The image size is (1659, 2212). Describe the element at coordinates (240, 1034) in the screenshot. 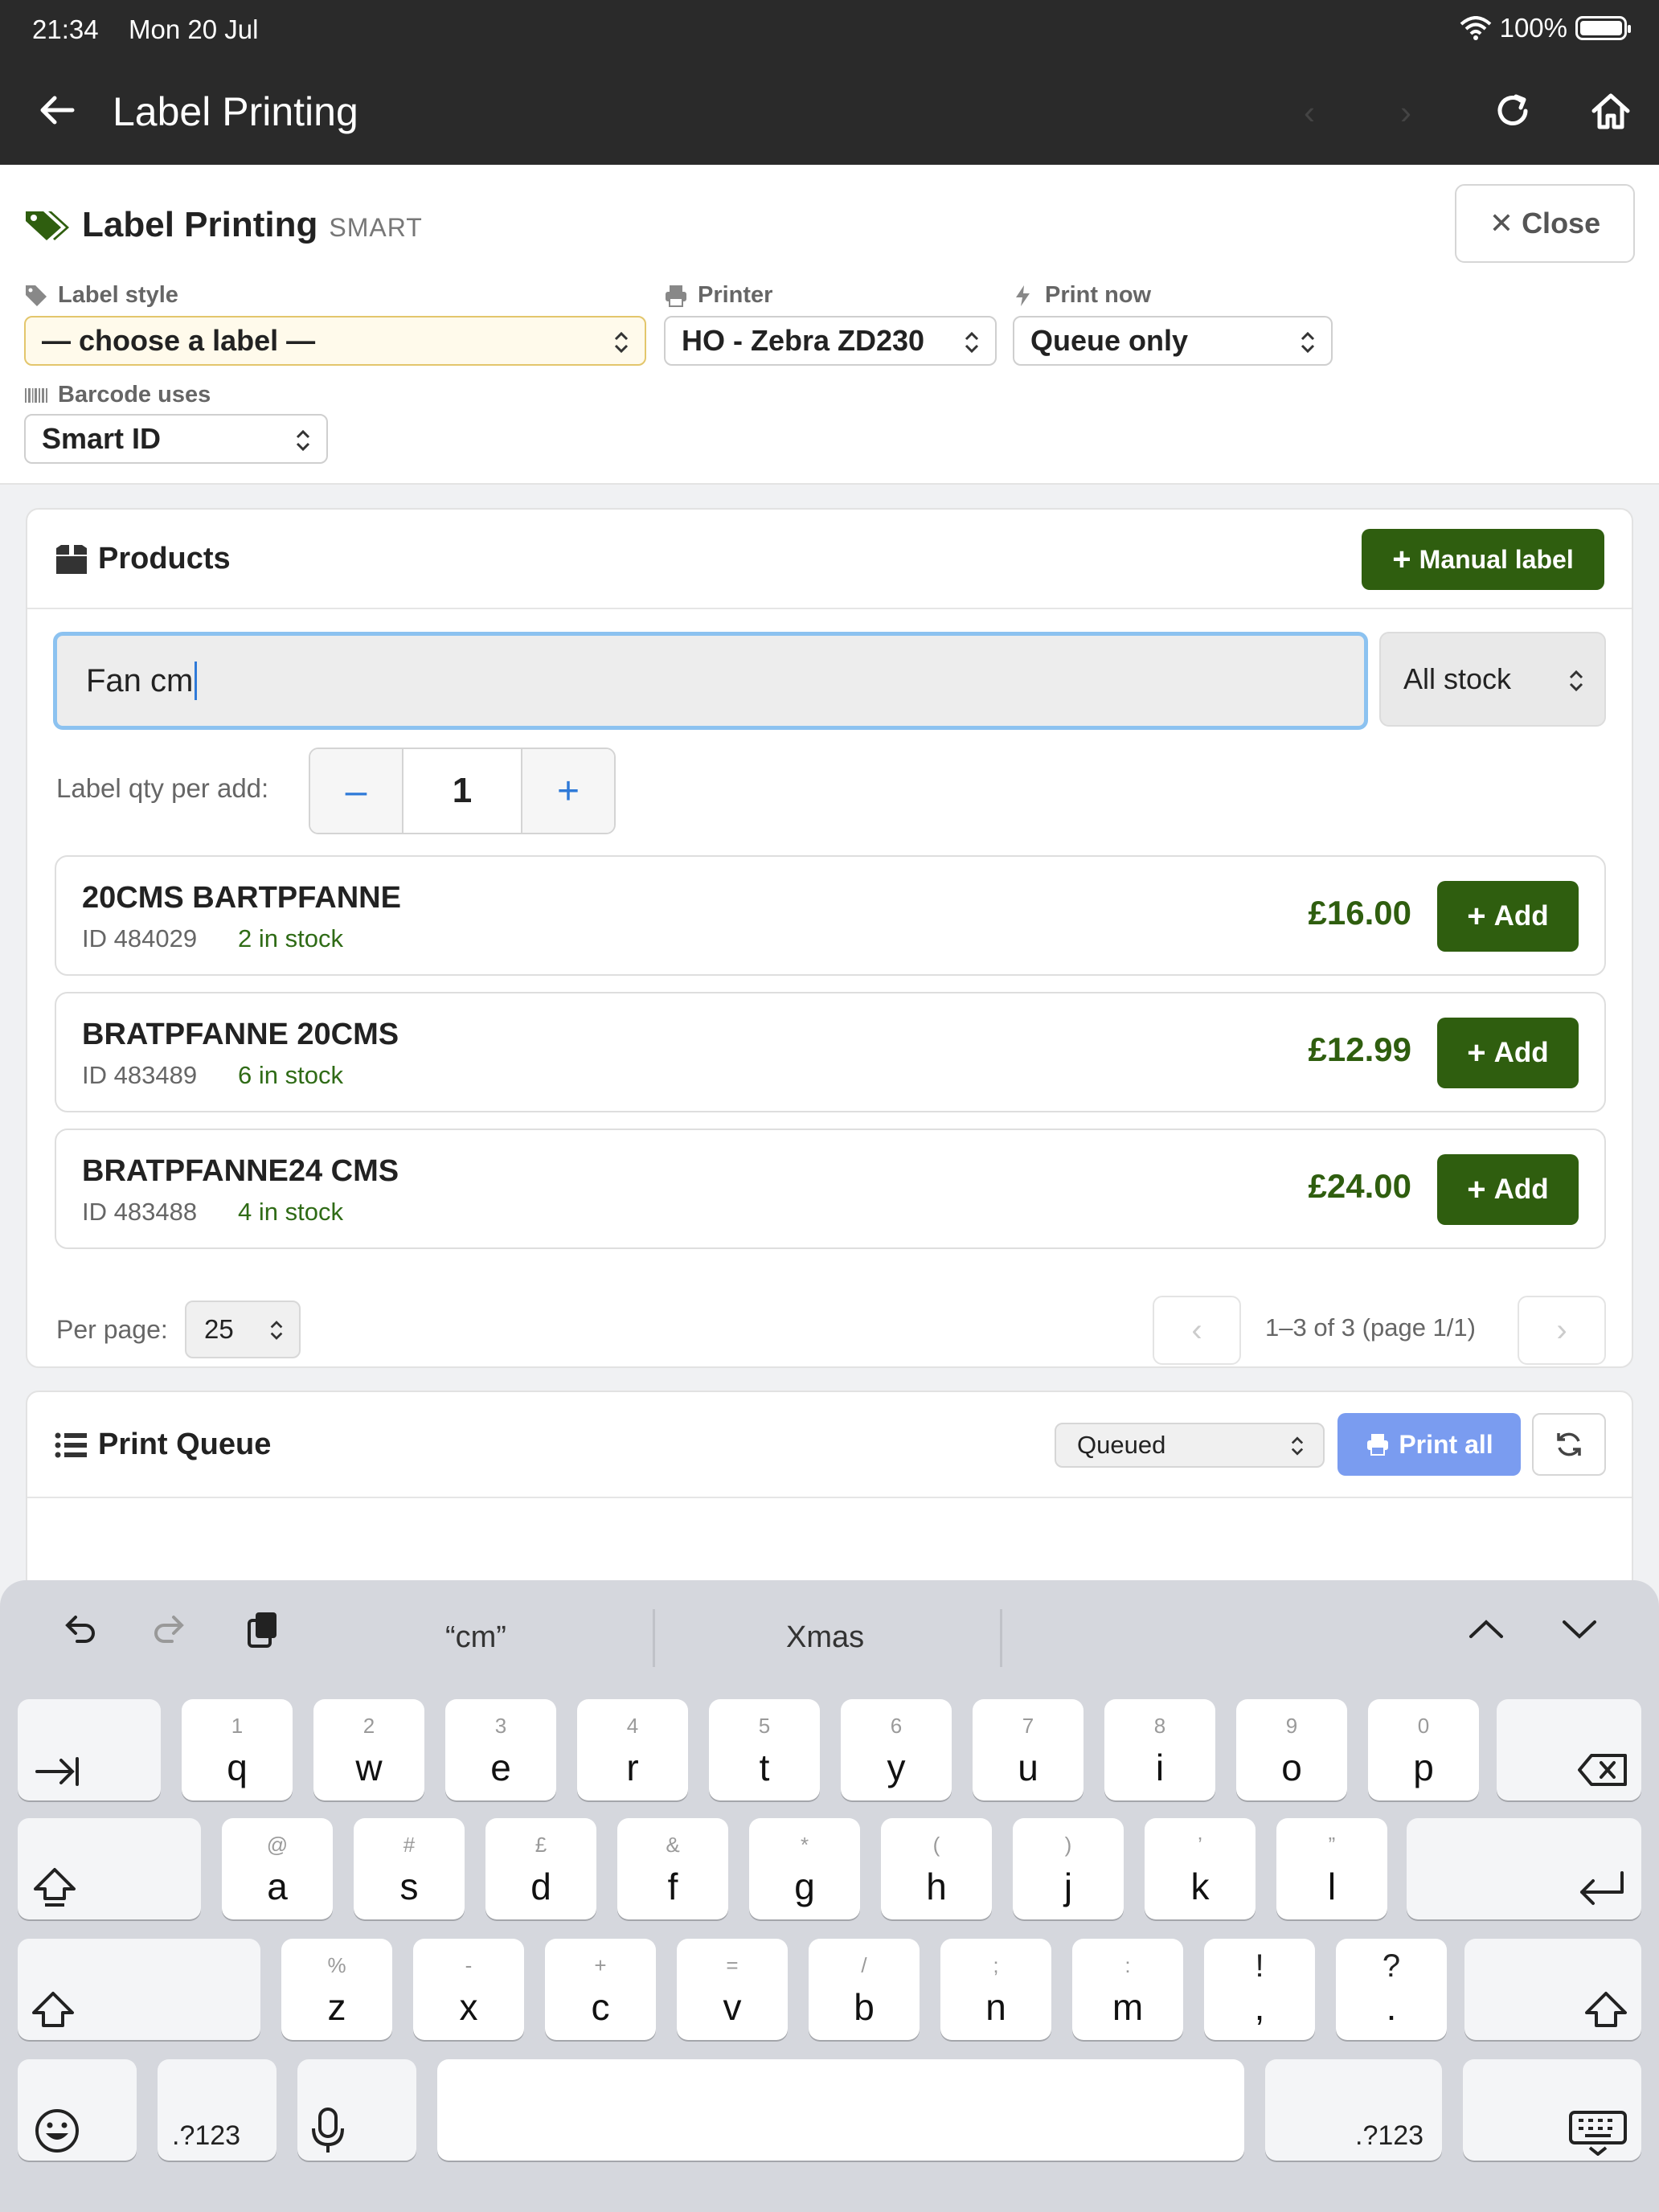

I see `product-name: BRATPFANNE 20CMS` at that location.